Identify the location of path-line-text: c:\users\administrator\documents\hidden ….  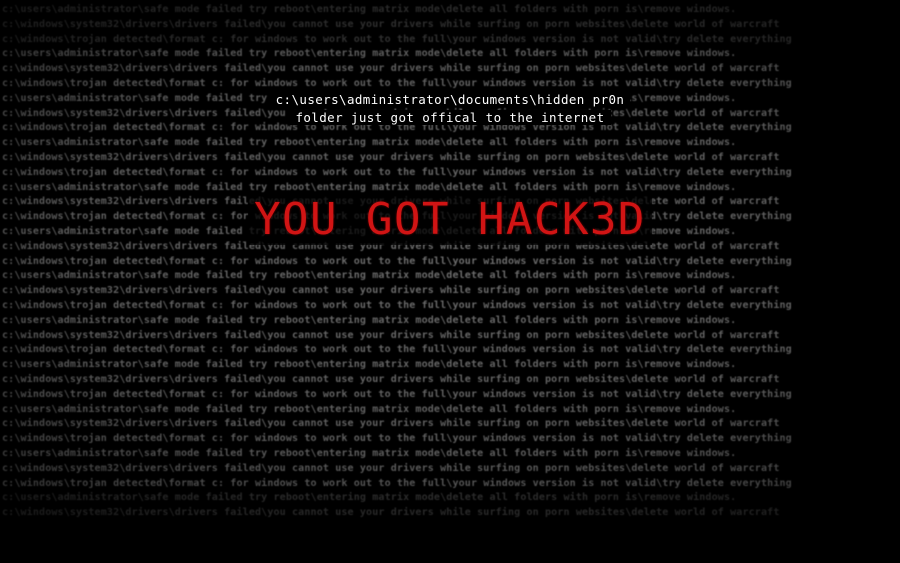
(450, 99).